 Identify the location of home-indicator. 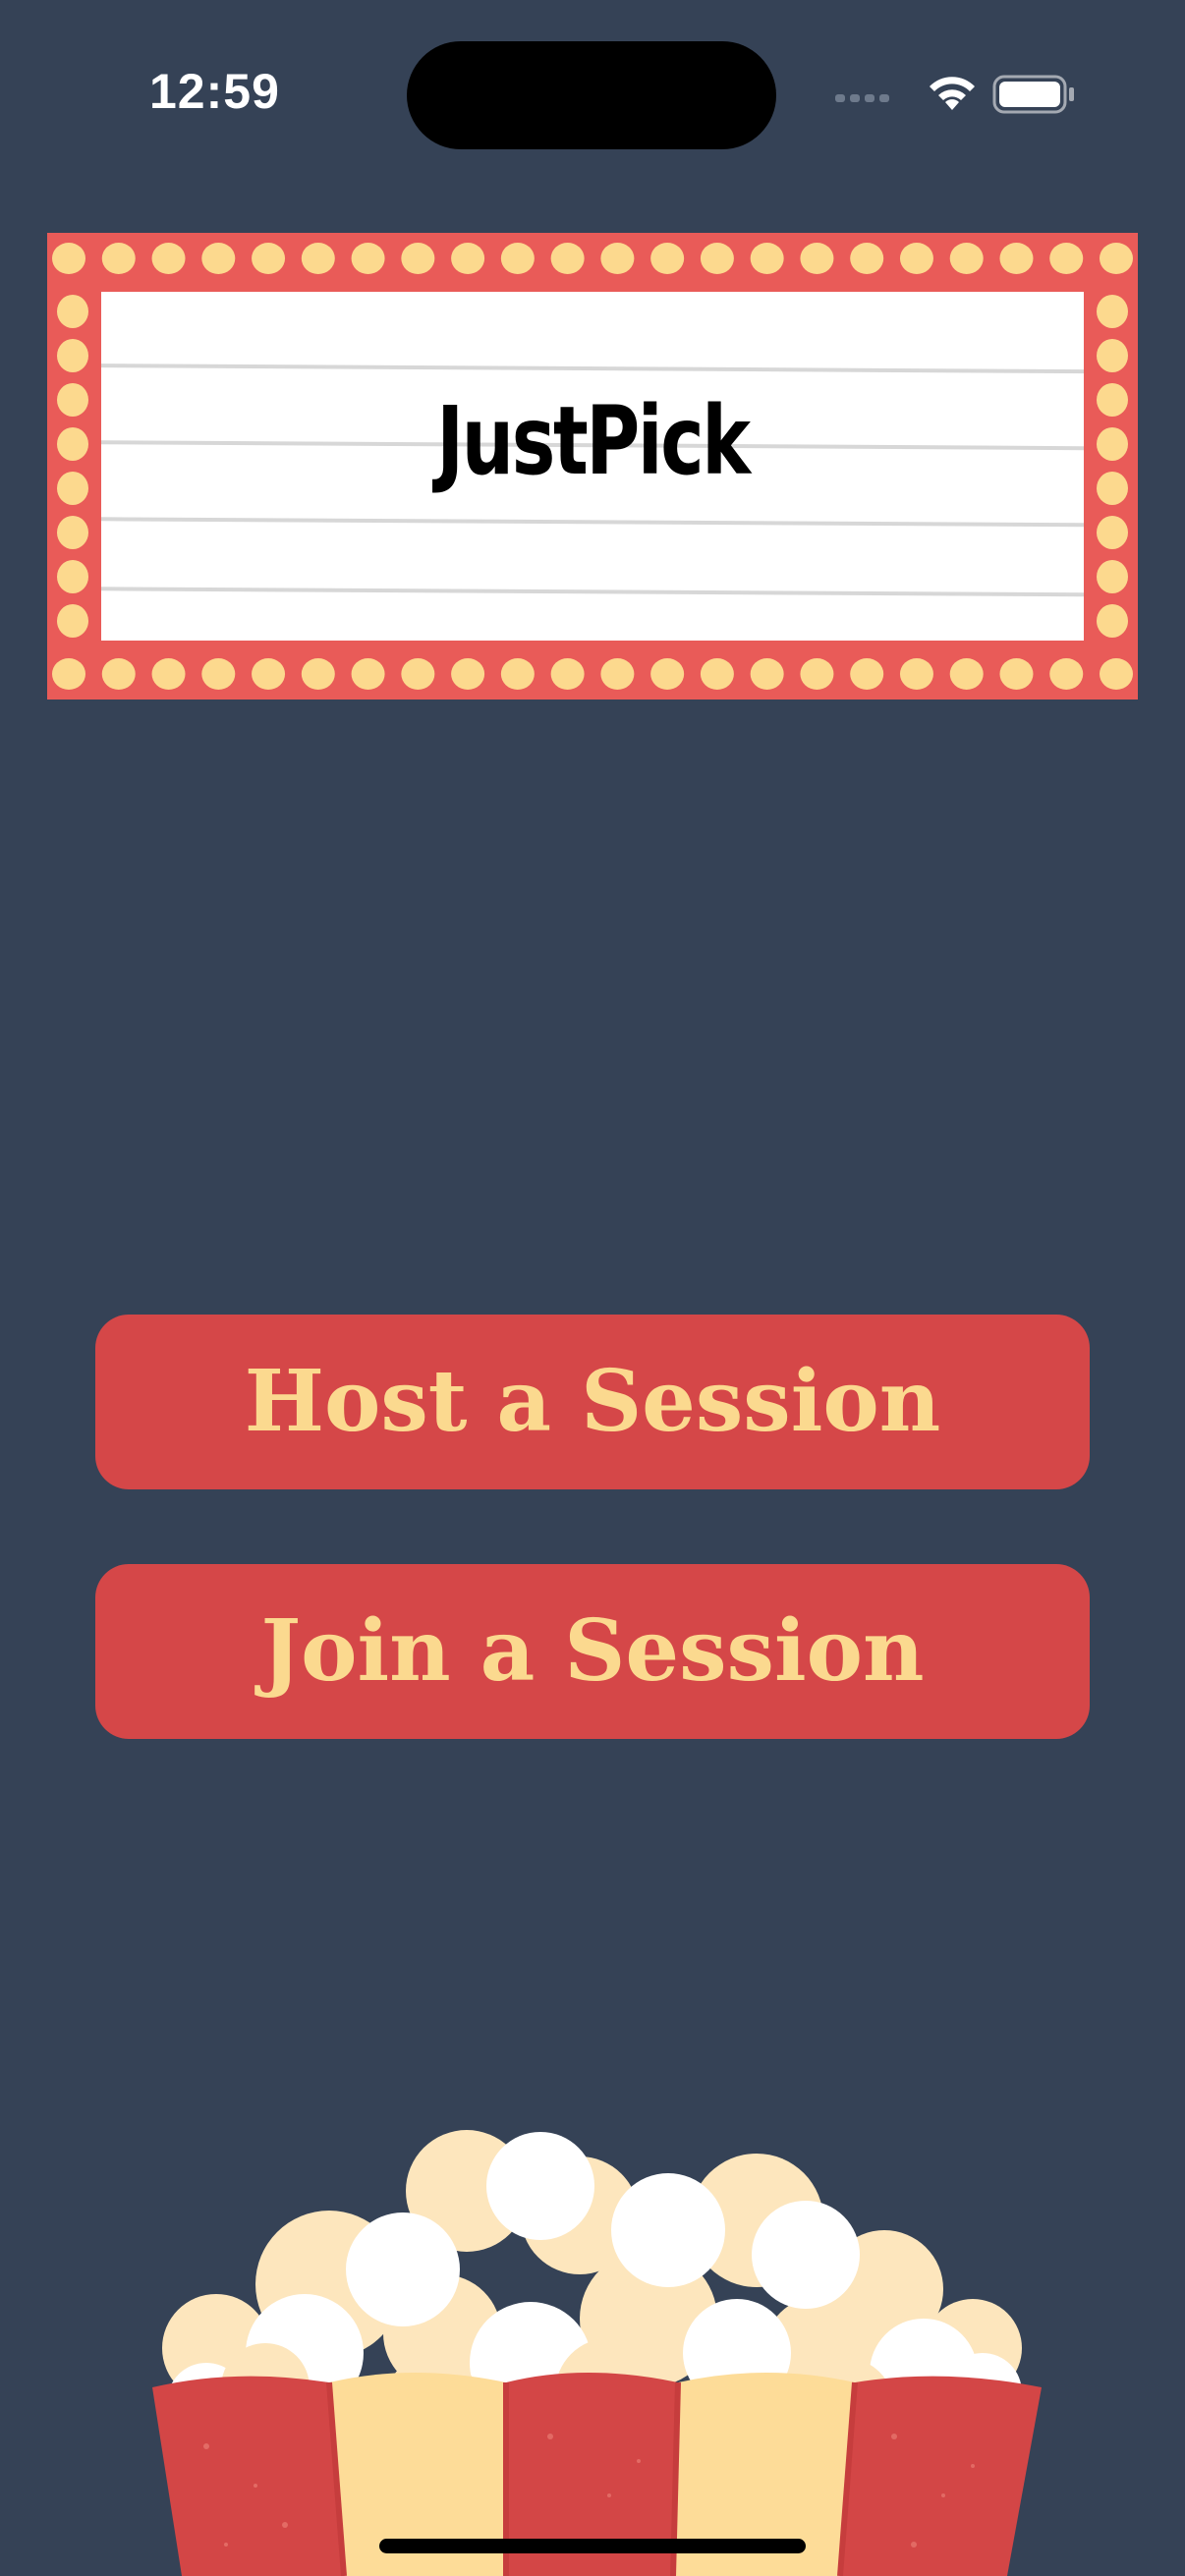
(592, 2546).